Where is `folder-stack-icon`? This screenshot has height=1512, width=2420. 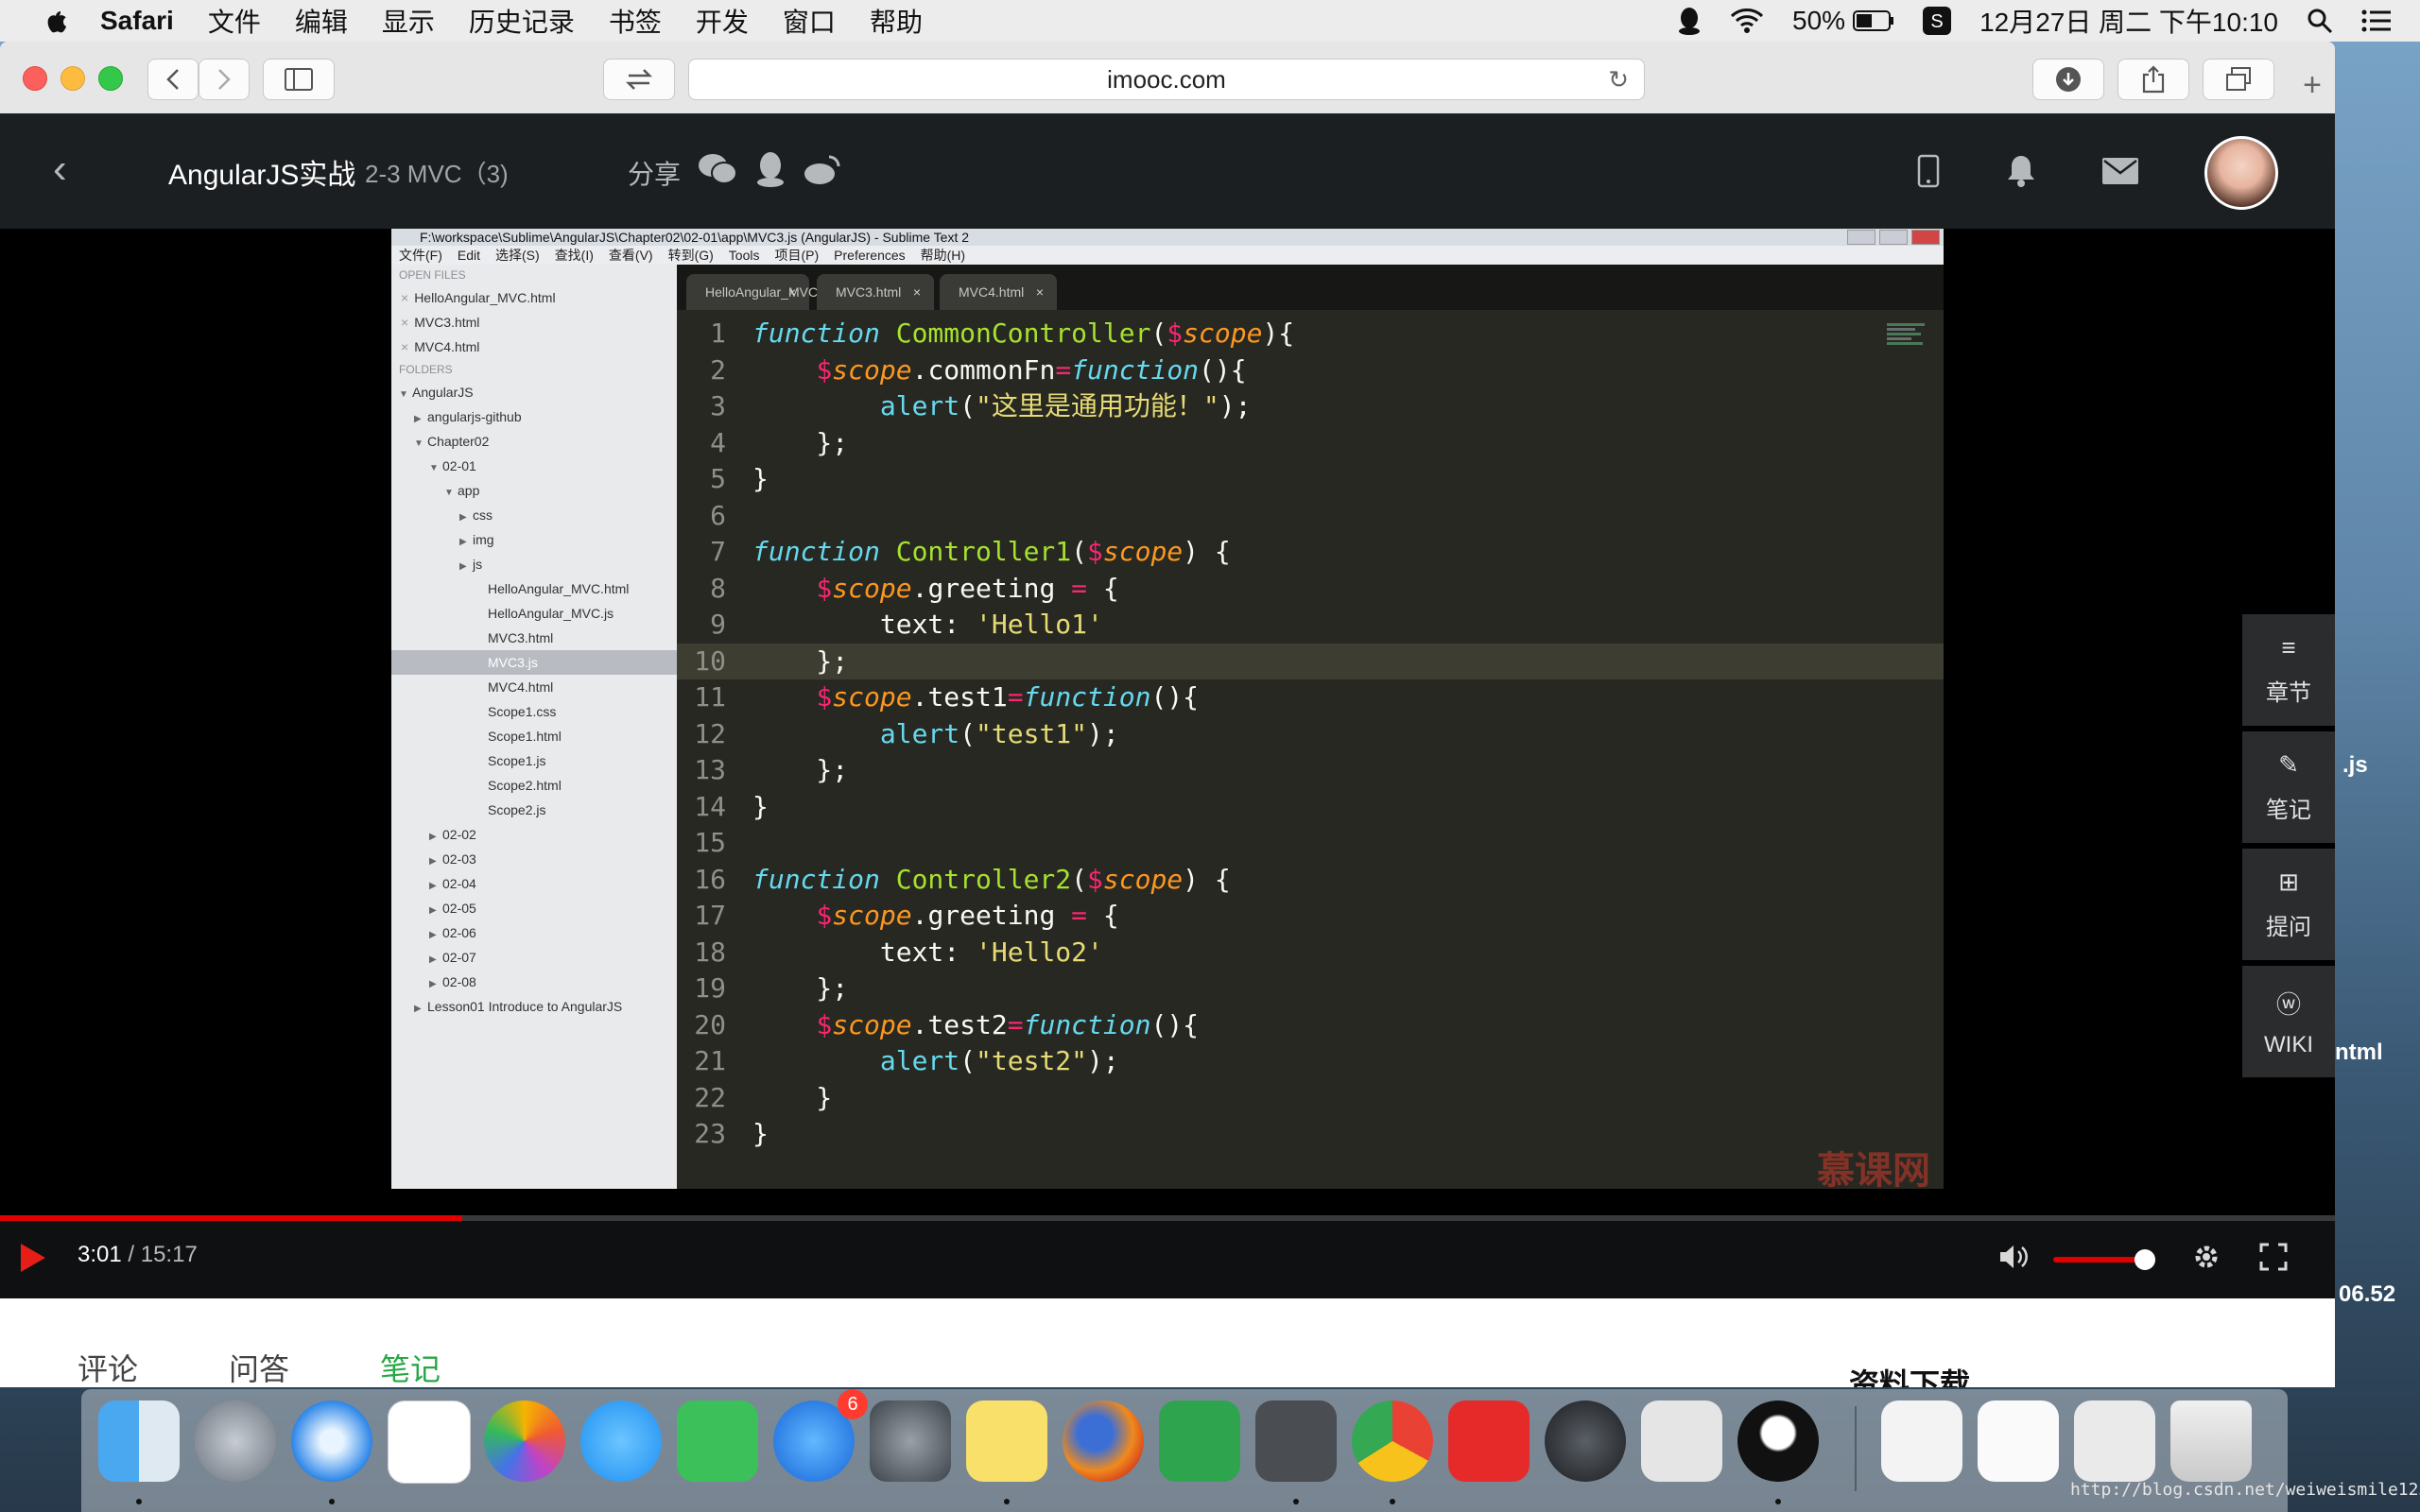
folder-stack-icon is located at coordinates (2114, 1441).